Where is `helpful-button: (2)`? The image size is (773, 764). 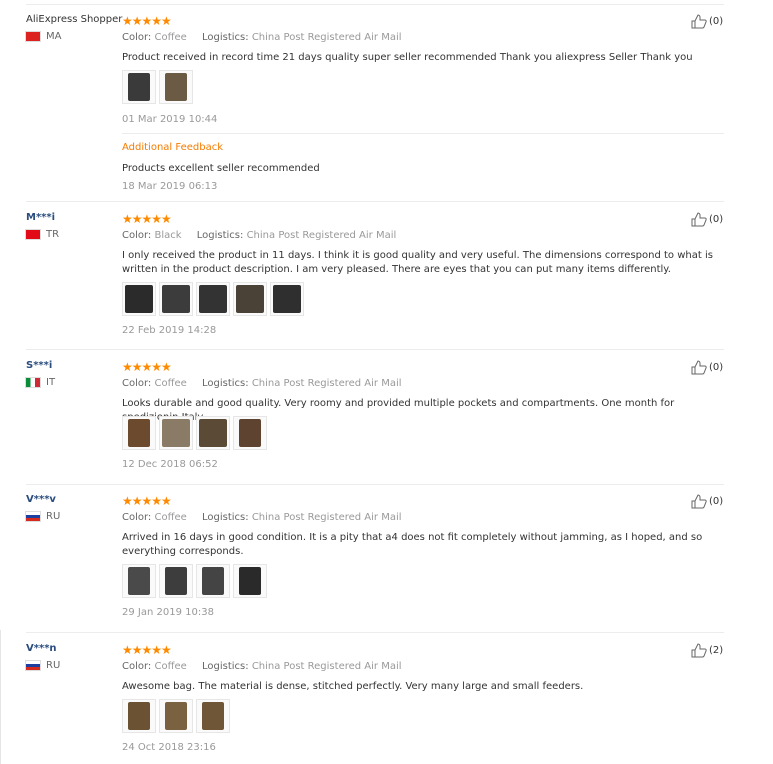 helpful-button: (2) is located at coordinates (707, 650).